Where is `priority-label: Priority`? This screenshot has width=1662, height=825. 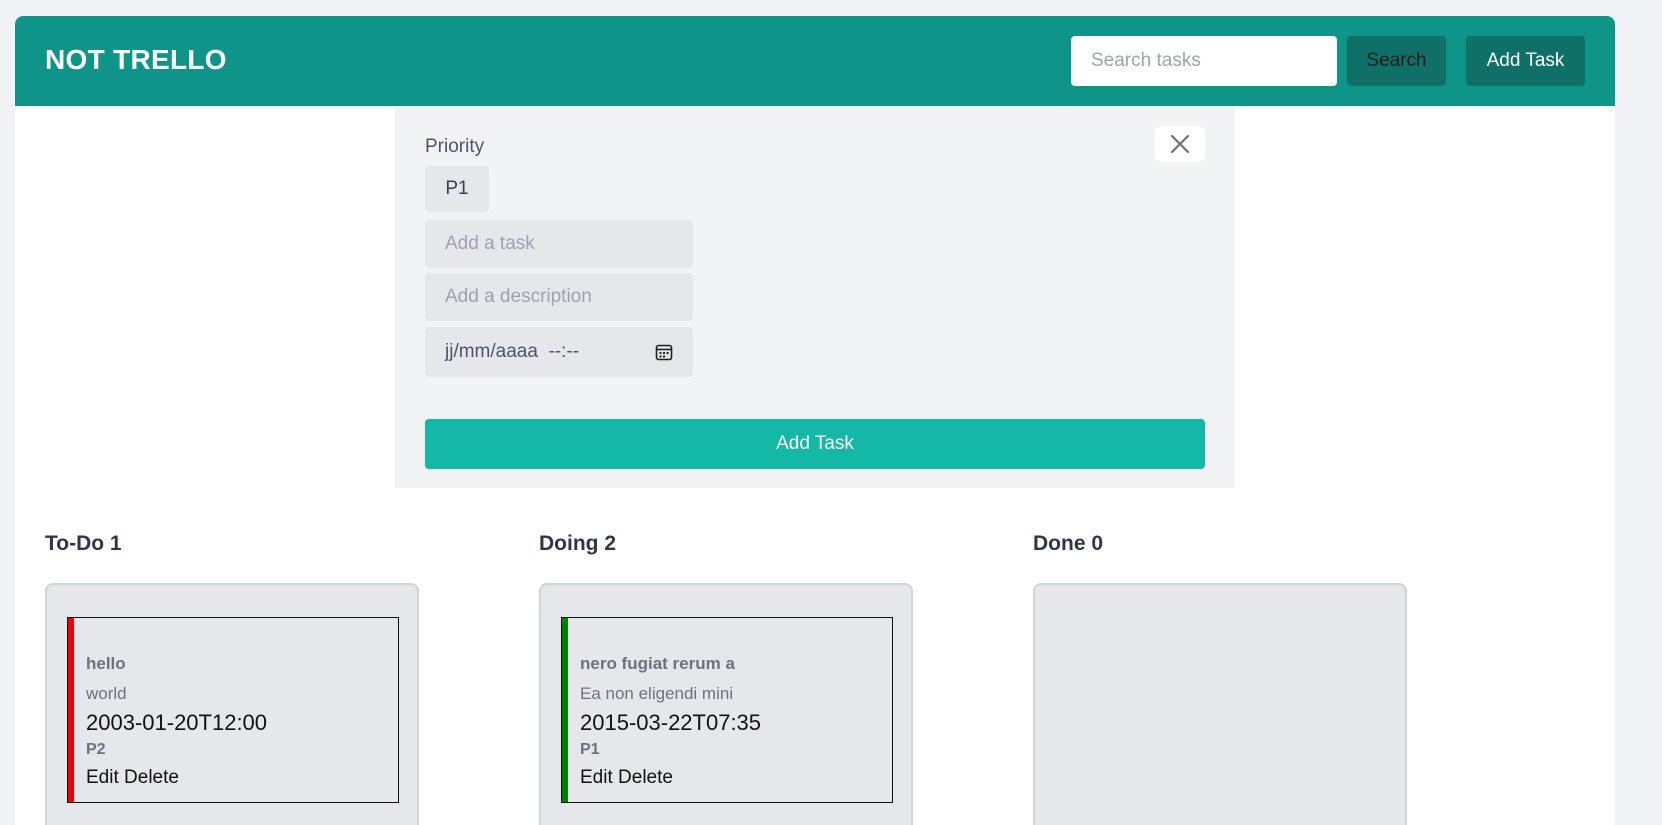 priority-label: Priority is located at coordinates (455, 146).